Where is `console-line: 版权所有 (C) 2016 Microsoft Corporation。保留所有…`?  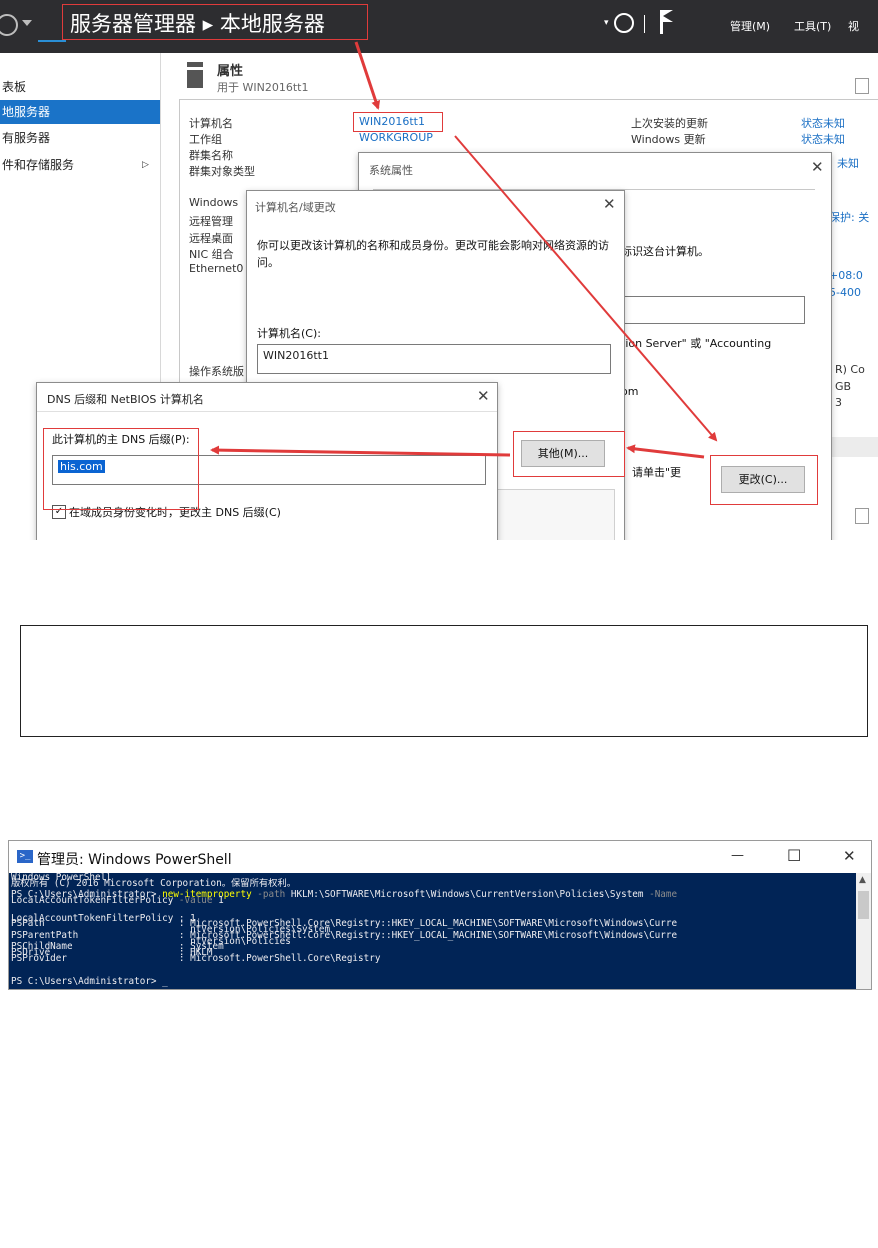
console-line: 版权所有 (C) 2016 Microsoft Corporation。保留所有… is located at coordinates (154, 883).